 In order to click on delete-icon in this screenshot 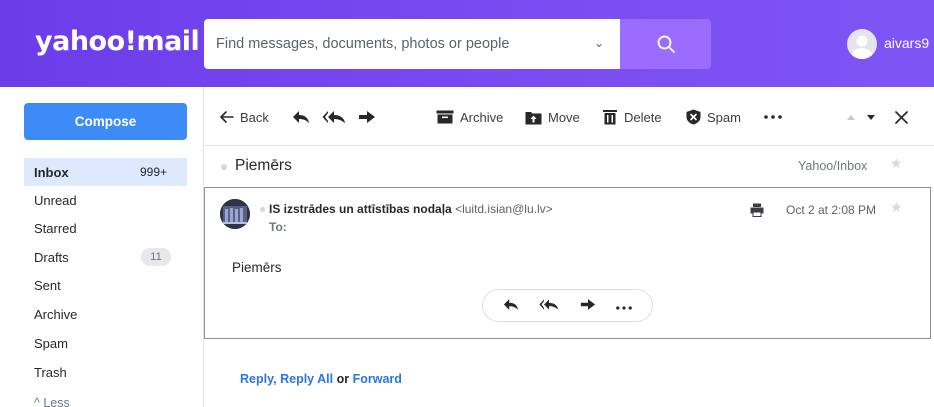, I will do `click(610, 117)`.